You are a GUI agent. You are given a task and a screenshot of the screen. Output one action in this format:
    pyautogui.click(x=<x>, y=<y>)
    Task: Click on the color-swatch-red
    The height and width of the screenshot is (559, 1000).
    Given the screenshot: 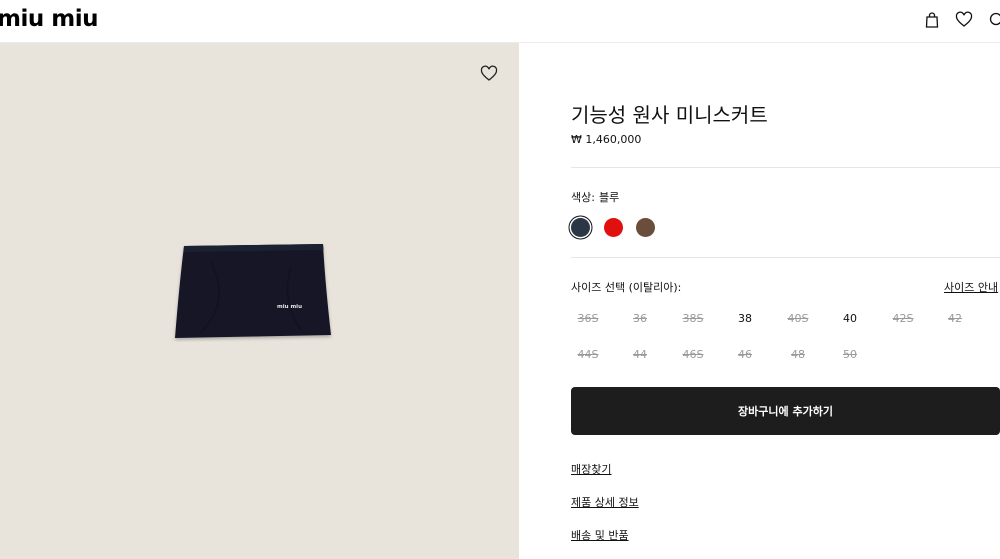 What is the action you would take?
    pyautogui.click(x=613, y=227)
    